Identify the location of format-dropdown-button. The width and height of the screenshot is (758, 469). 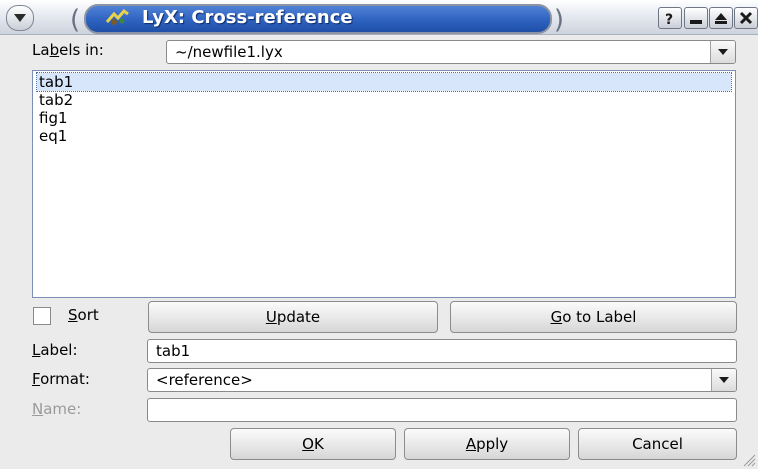
(723, 380).